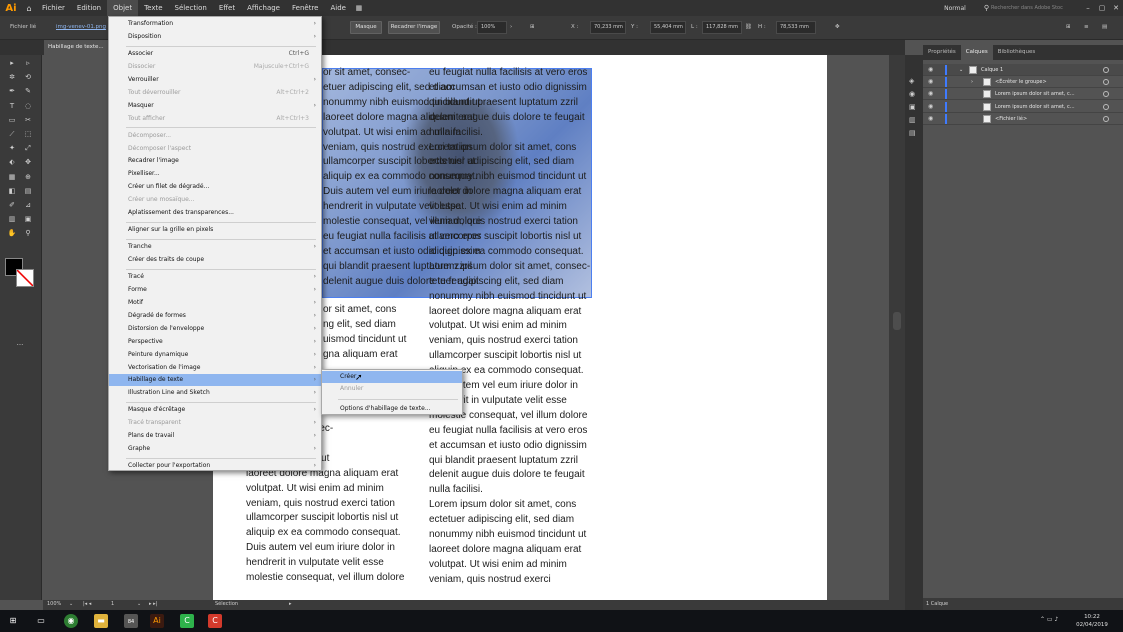  What do you see at coordinates (215, 410) in the screenshot?
I see `menu-item-masque-d-ecretage: Masque d'écrêtage ›` at bounding box center [215, 410].